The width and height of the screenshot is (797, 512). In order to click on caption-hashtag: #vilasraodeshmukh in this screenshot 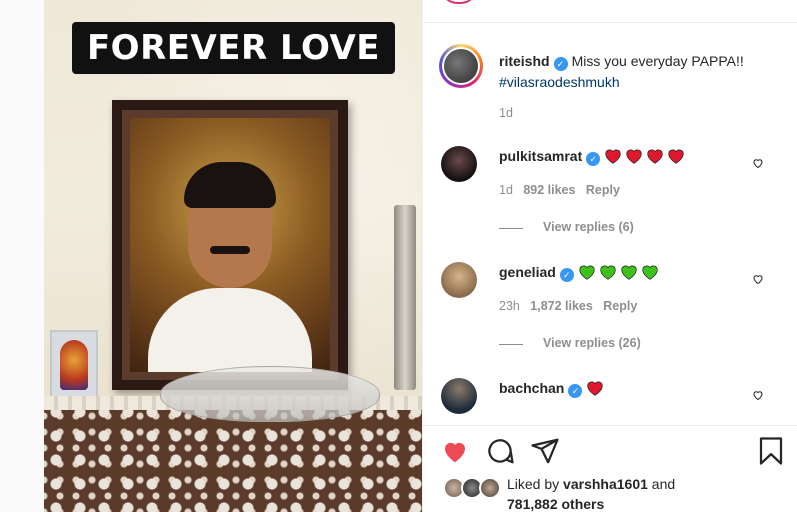, I will do `click(559, 82)`.